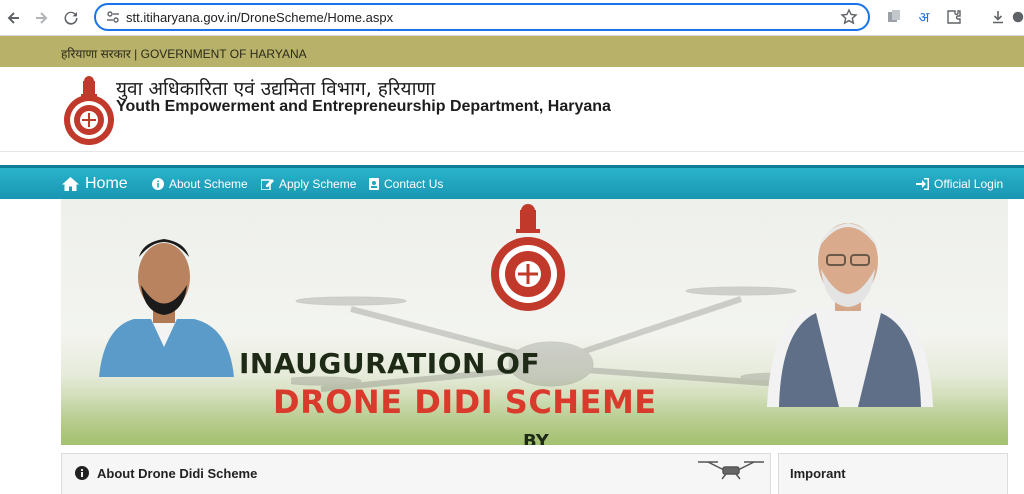 The width and height of the screenshot is (1024, 494). Describe the element at coordinates (969, 183) in the screenshot. I see `nav-login-label: Official Login` at that location.